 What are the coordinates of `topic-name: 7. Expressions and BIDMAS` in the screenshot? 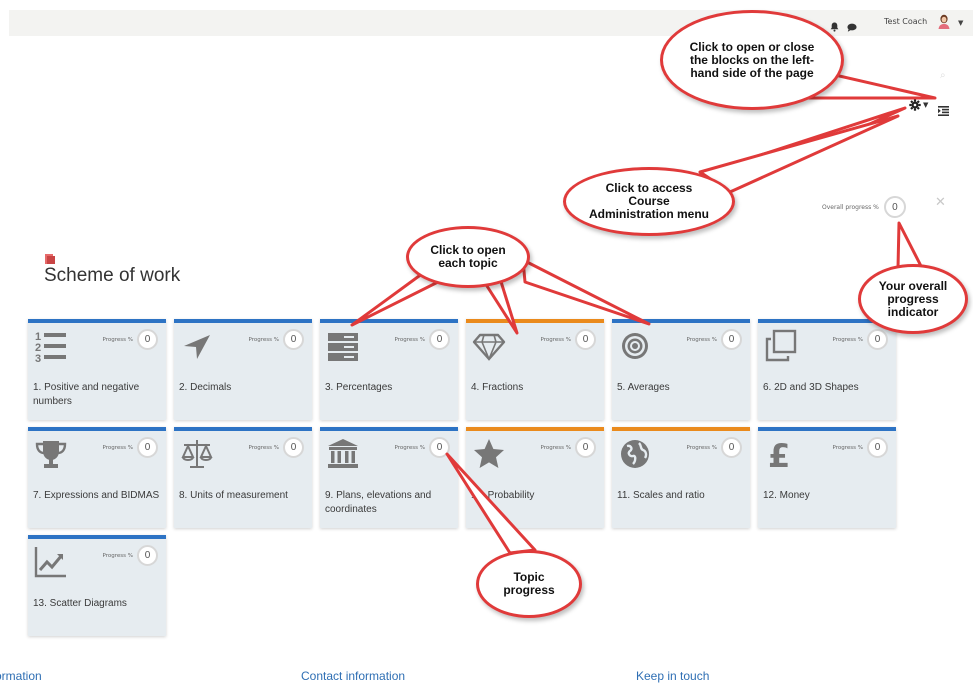 It's located at (97, 496).